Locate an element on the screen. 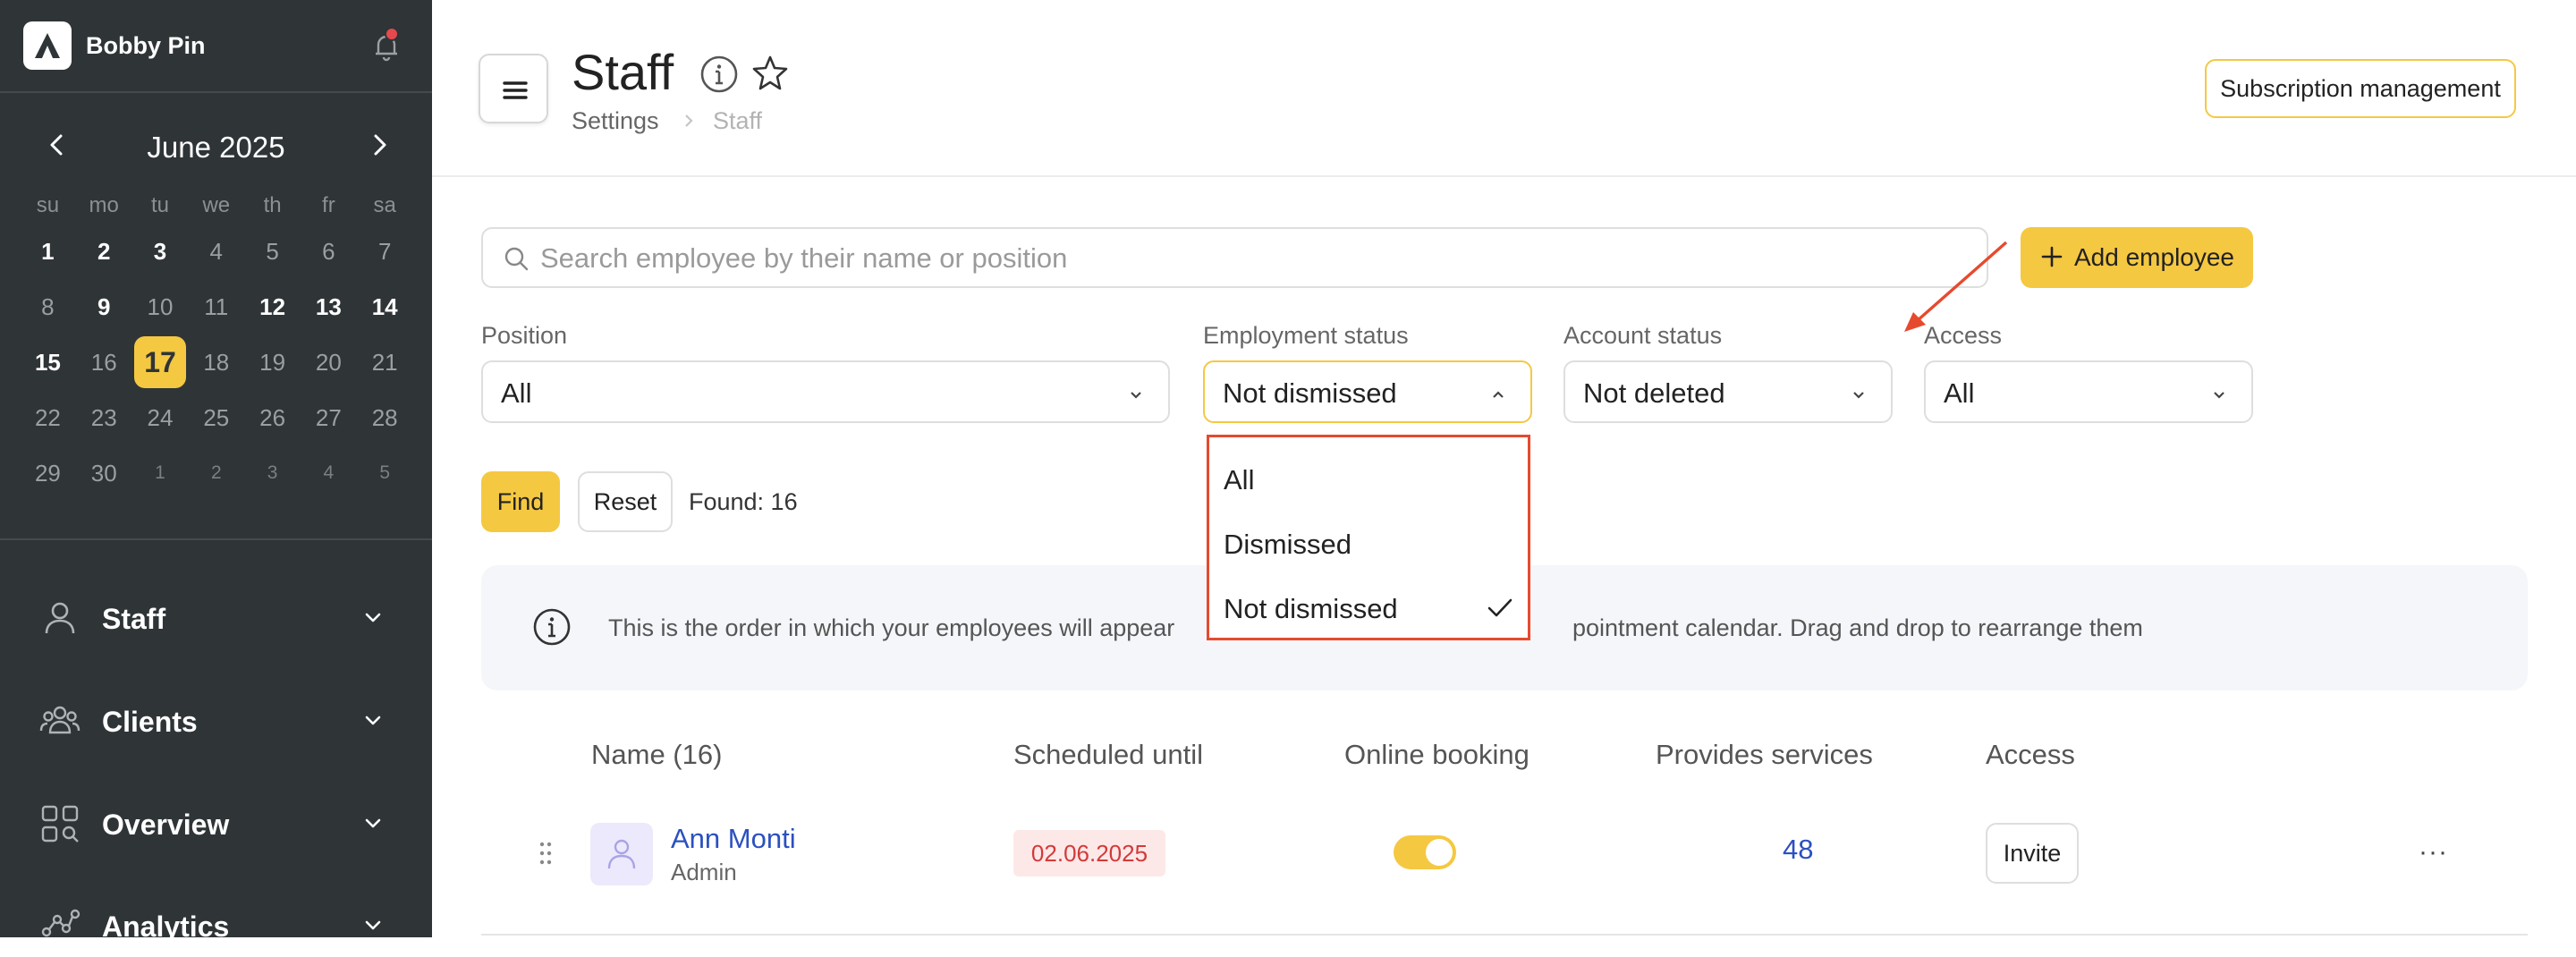  calendar-day: 25 is located at coordinates (216, 418).